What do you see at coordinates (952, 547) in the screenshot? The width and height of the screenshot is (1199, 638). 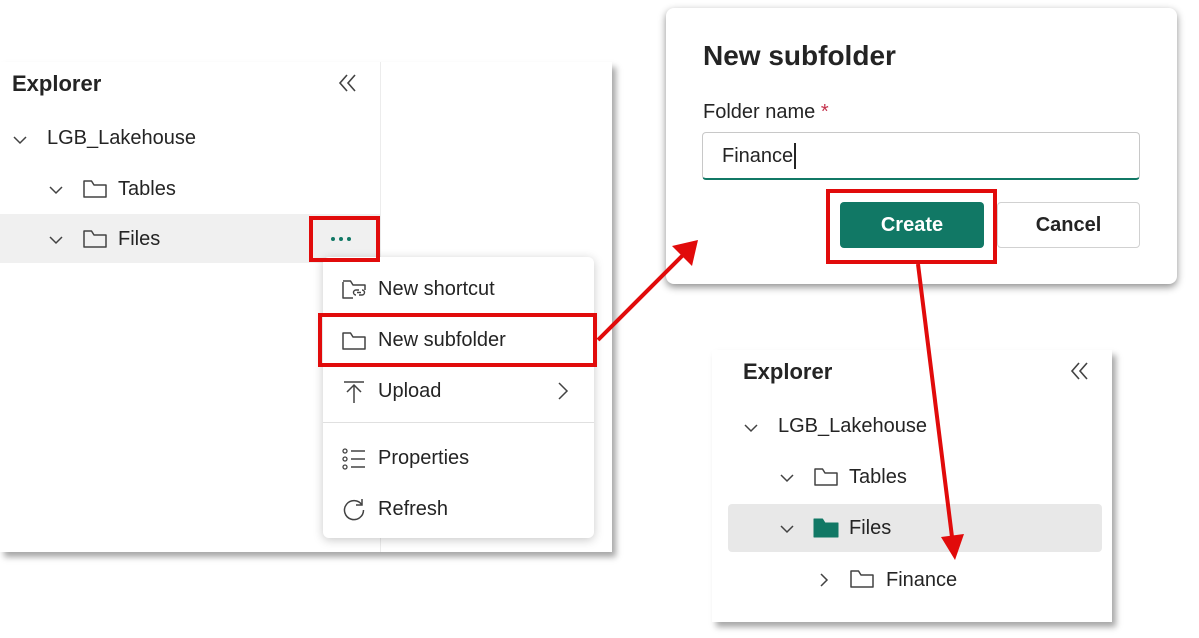 I see `arrow-head` at bounding box center [952, 547].